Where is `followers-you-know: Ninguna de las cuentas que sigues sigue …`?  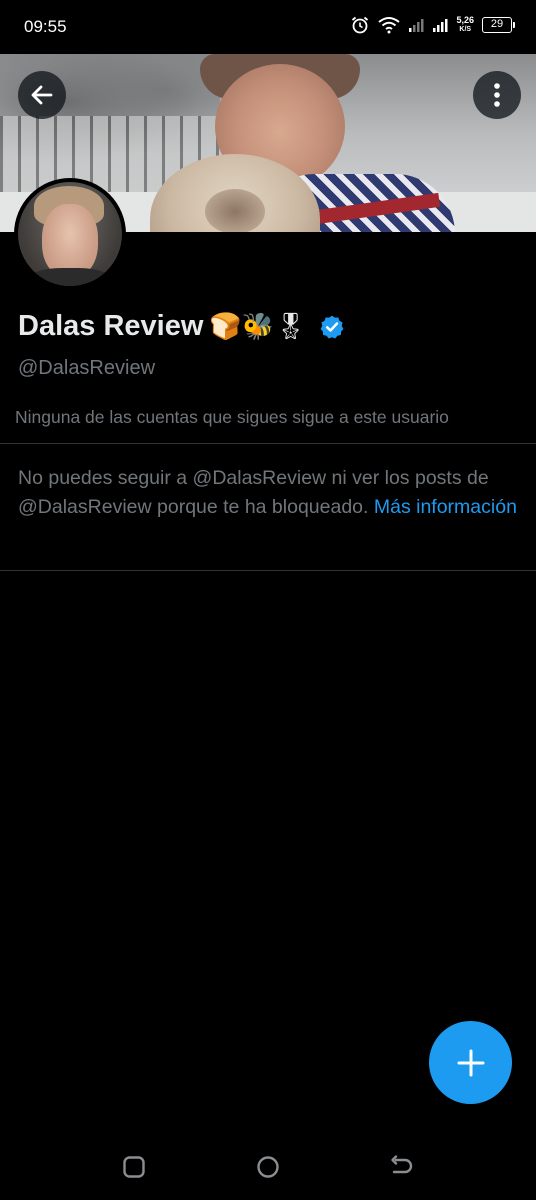
followers-you-know: Ninguna de las cuentas que sigues sigue … is located at coordinates (232, 417).